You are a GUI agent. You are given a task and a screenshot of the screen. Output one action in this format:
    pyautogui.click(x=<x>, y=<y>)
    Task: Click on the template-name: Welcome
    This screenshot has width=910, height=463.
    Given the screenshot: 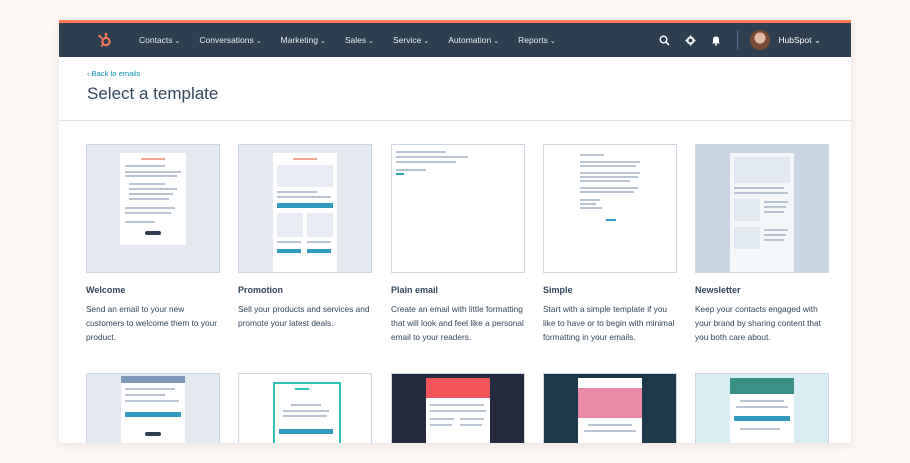 What is the action you would take?
    pyautogui.click(x=106, y=290)
    